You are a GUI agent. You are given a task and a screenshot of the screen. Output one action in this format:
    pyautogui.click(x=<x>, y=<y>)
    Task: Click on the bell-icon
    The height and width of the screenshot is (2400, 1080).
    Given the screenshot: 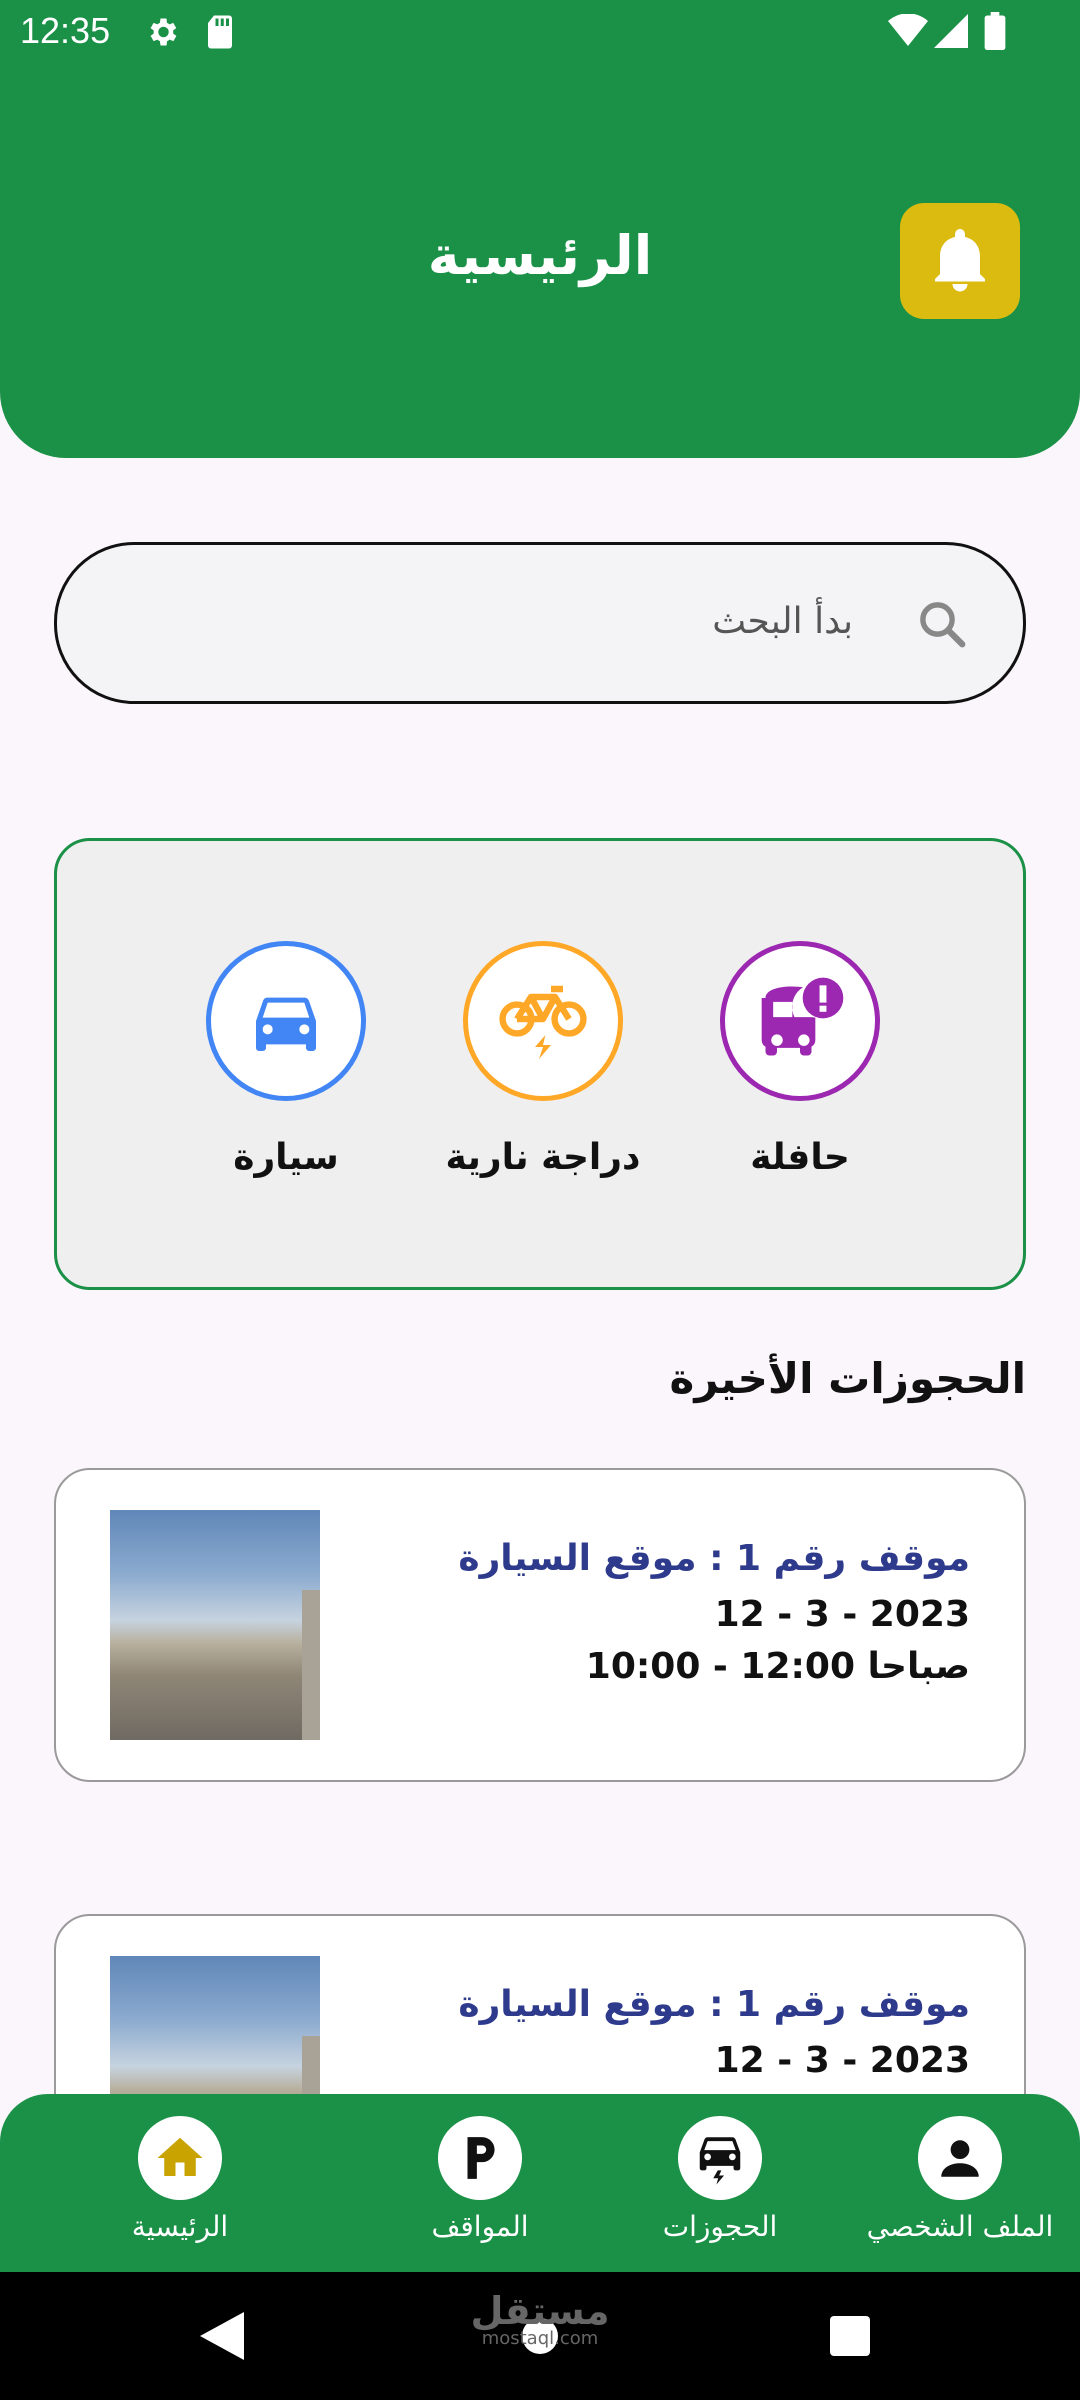 What is the action you would take?
    pyautogui.click(x=960, y=261)
    